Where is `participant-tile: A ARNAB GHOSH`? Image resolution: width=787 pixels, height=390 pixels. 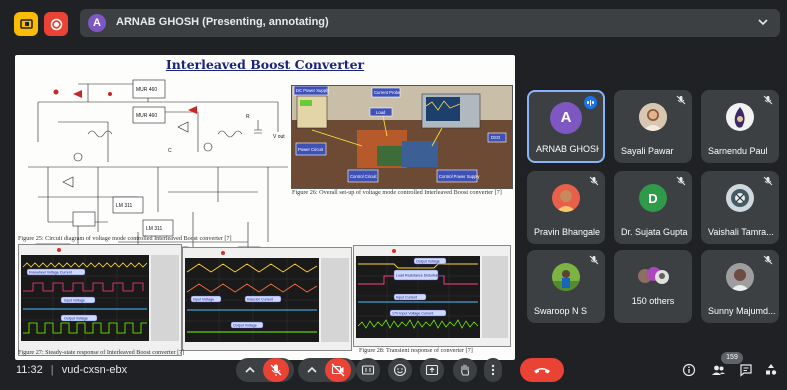 participant-tile: A ARNAB GHOSH is located at coordinates (566, 126).